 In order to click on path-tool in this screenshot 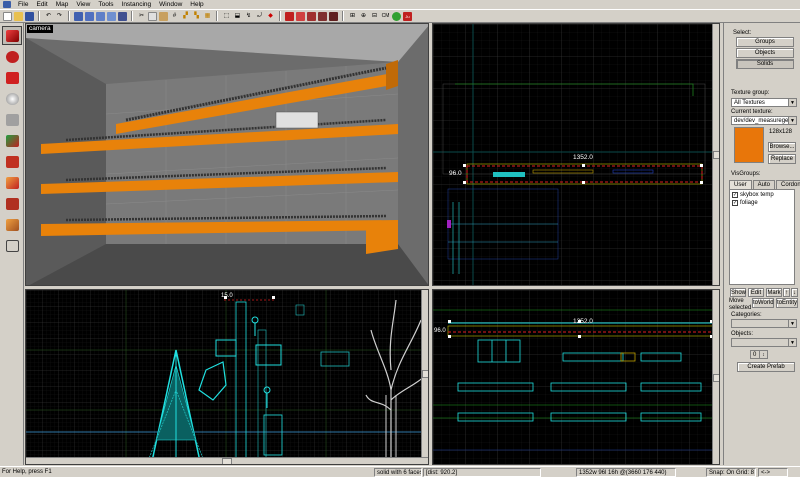, I will do `click(12, 245)`.